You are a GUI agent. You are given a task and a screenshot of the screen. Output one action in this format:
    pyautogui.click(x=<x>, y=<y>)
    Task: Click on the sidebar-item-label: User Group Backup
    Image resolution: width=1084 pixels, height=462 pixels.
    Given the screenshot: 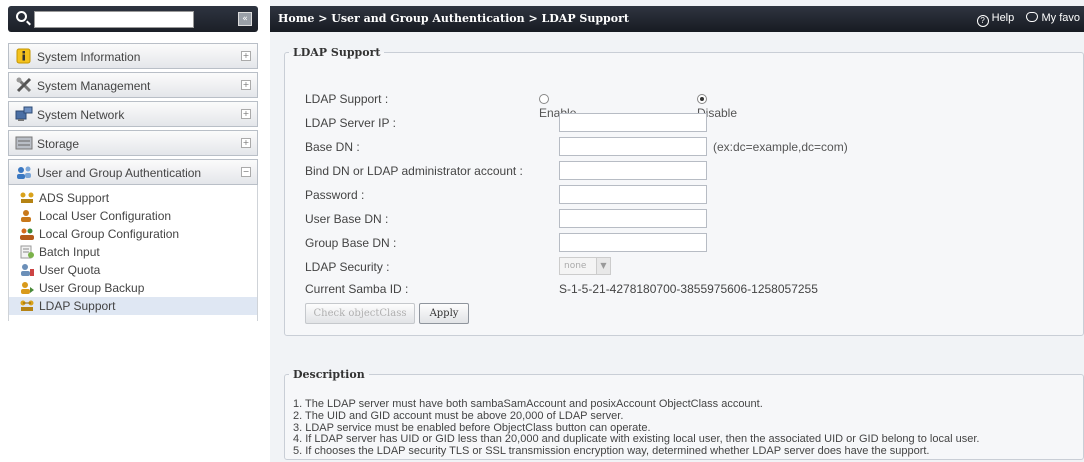 What is the action you would take?
    pyautogui.click(x=92, y=288)
    